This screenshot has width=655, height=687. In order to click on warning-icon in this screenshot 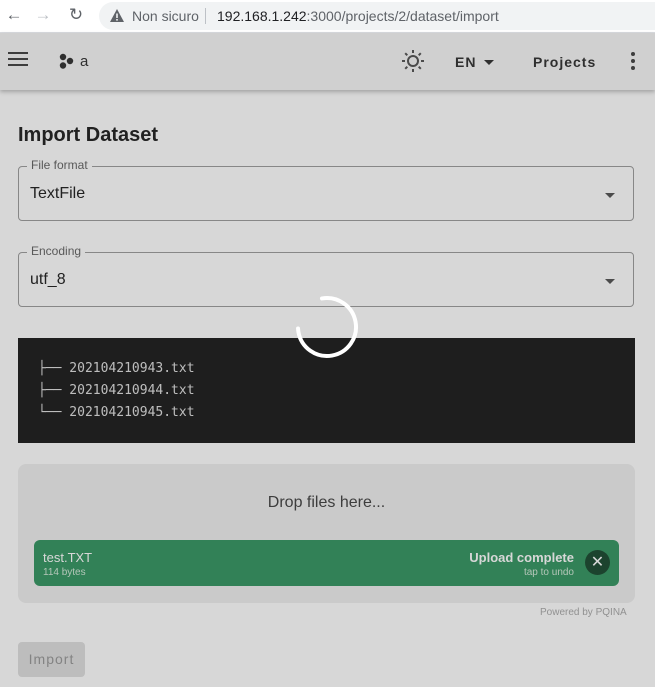, I will do `click(117, 15)`.